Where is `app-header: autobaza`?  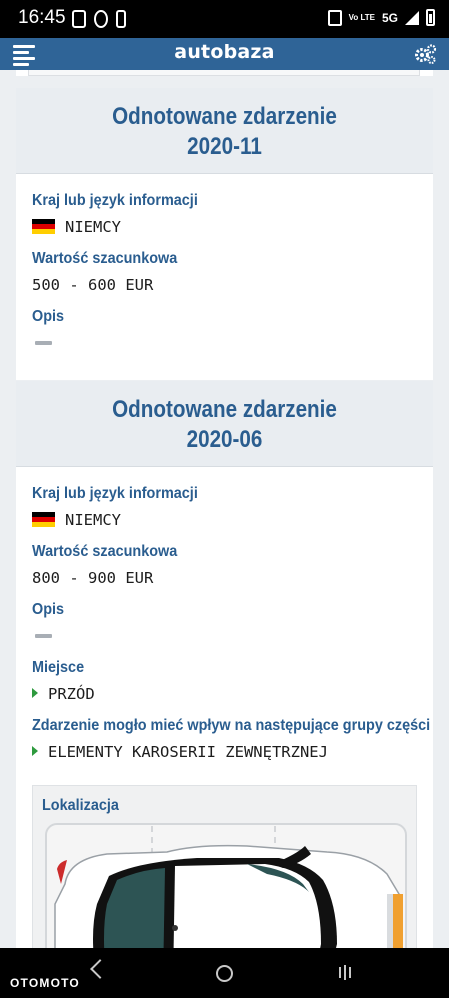 app-header: autobaza is located at coordinates (224, 54).